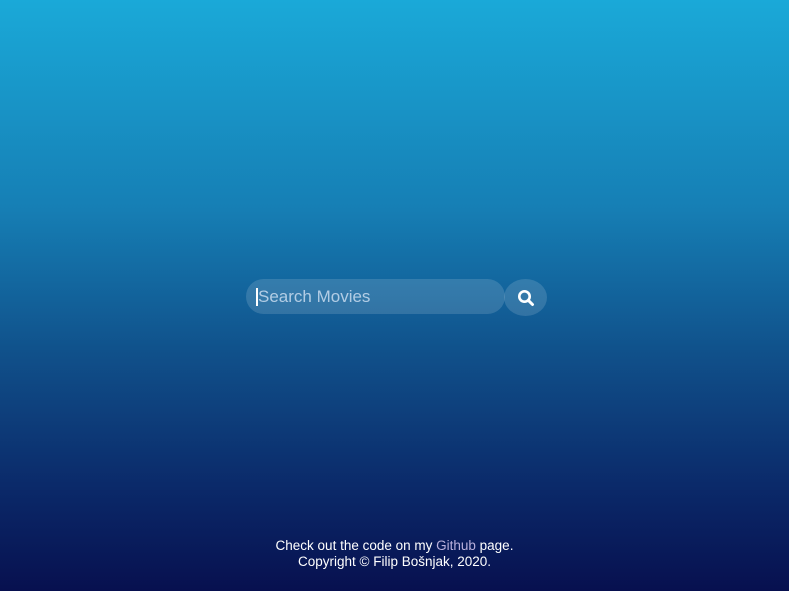  I want to click on copyright-text: Copyright © Filip Bošnjak, 2020., so click(394, 561).